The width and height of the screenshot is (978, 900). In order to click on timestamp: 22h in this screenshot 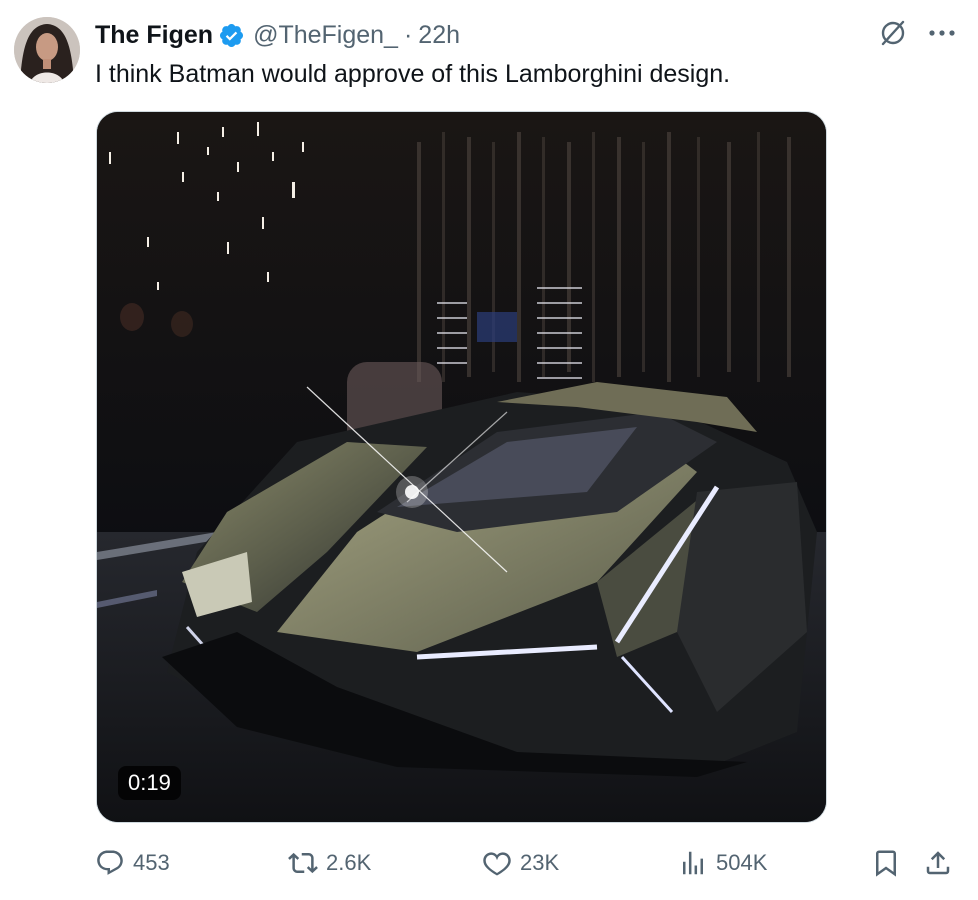, I will do `click(439, 35)`.